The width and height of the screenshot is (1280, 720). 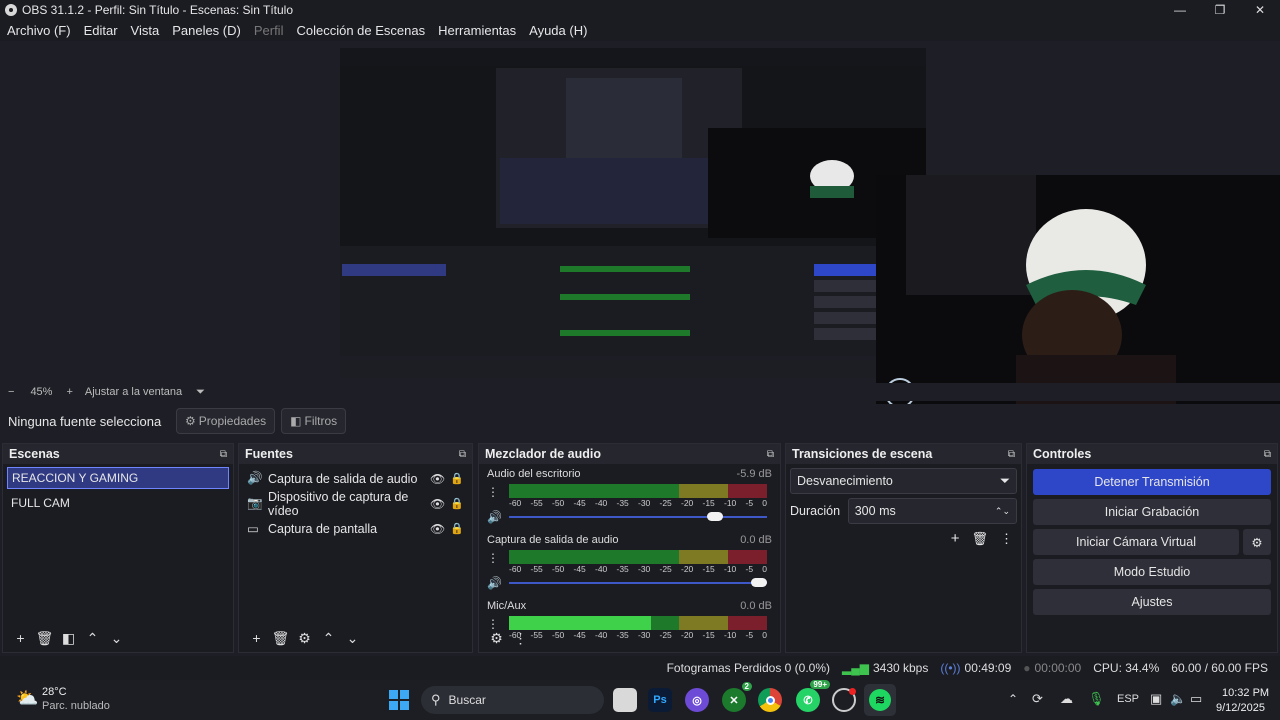 What do you see at coordinates (1152, 482) in the screenshot?
I see `stop-stream-button: Detener Transmisión` at bounding box center [1152, 482].